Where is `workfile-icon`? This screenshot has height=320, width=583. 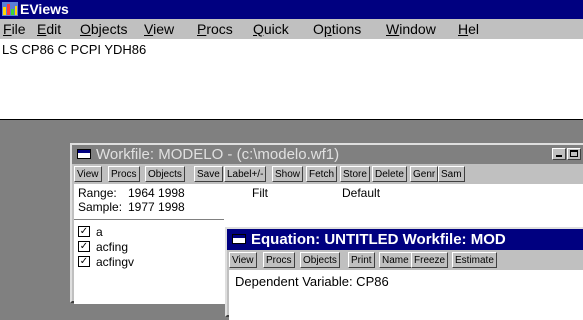
workfile-icon is located at coordinates (84, 154).